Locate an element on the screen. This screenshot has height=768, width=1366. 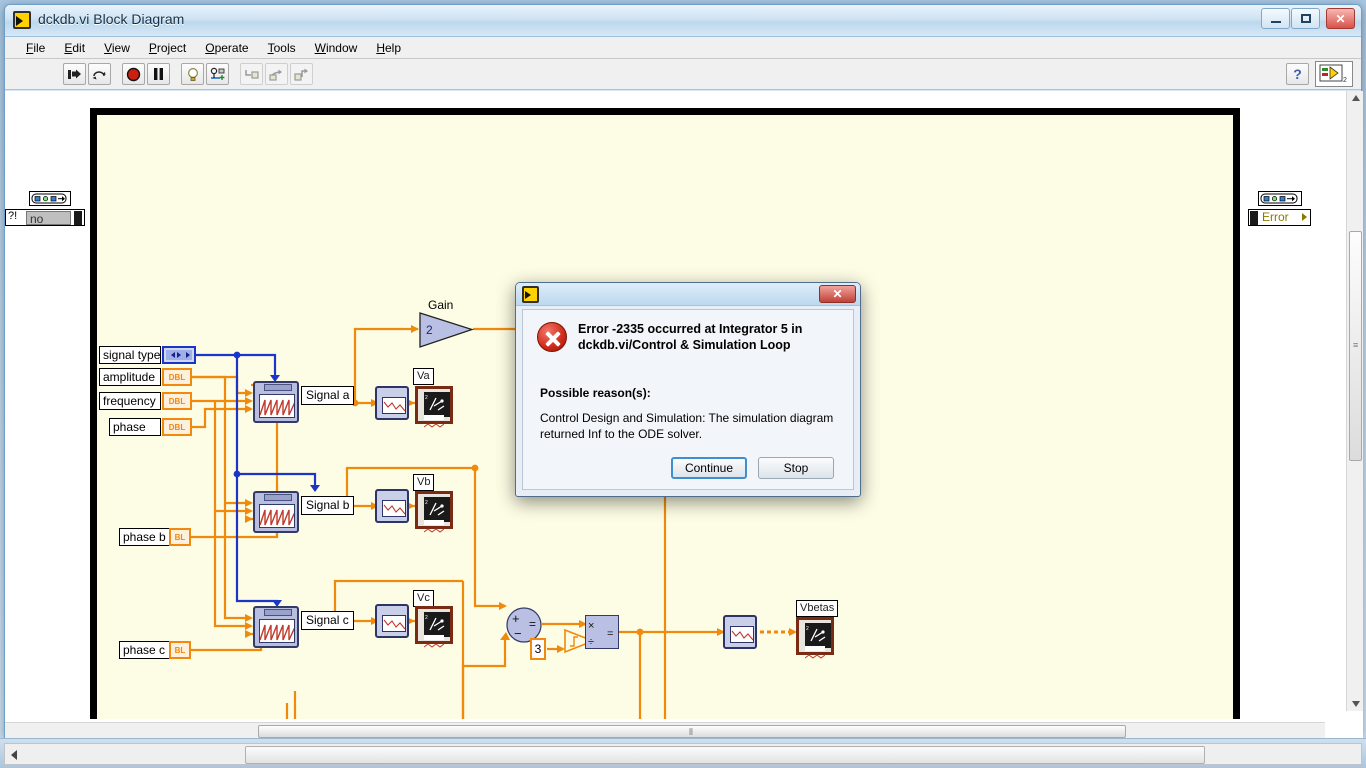
loop-condition-glyph: ?! is located at coordinates (13, 216).